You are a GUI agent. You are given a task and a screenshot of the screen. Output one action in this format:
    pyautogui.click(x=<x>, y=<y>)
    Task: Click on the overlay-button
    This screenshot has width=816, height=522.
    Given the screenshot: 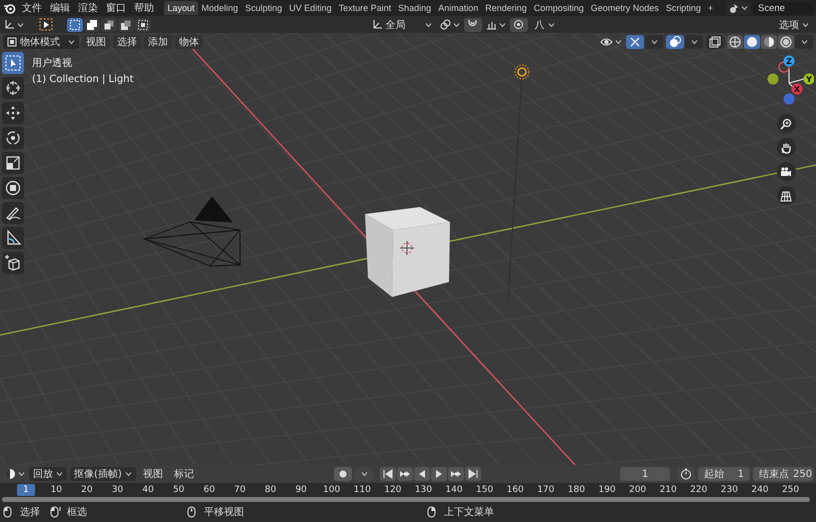 What is the action you would take?
    pyautogui.click(x=675, y=41)
    